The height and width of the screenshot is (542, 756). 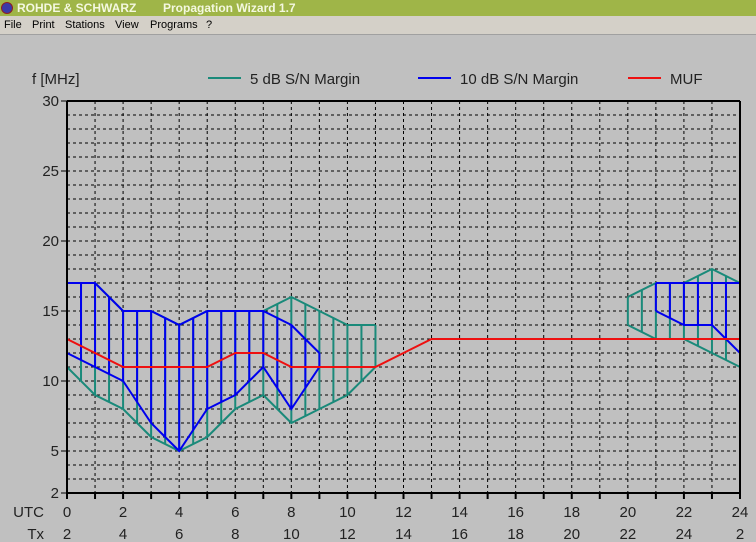 What do you see at coordinates (50, 101) in the screenshot?
I see `y-tick-label: 30` at bounding box center [50, 101].